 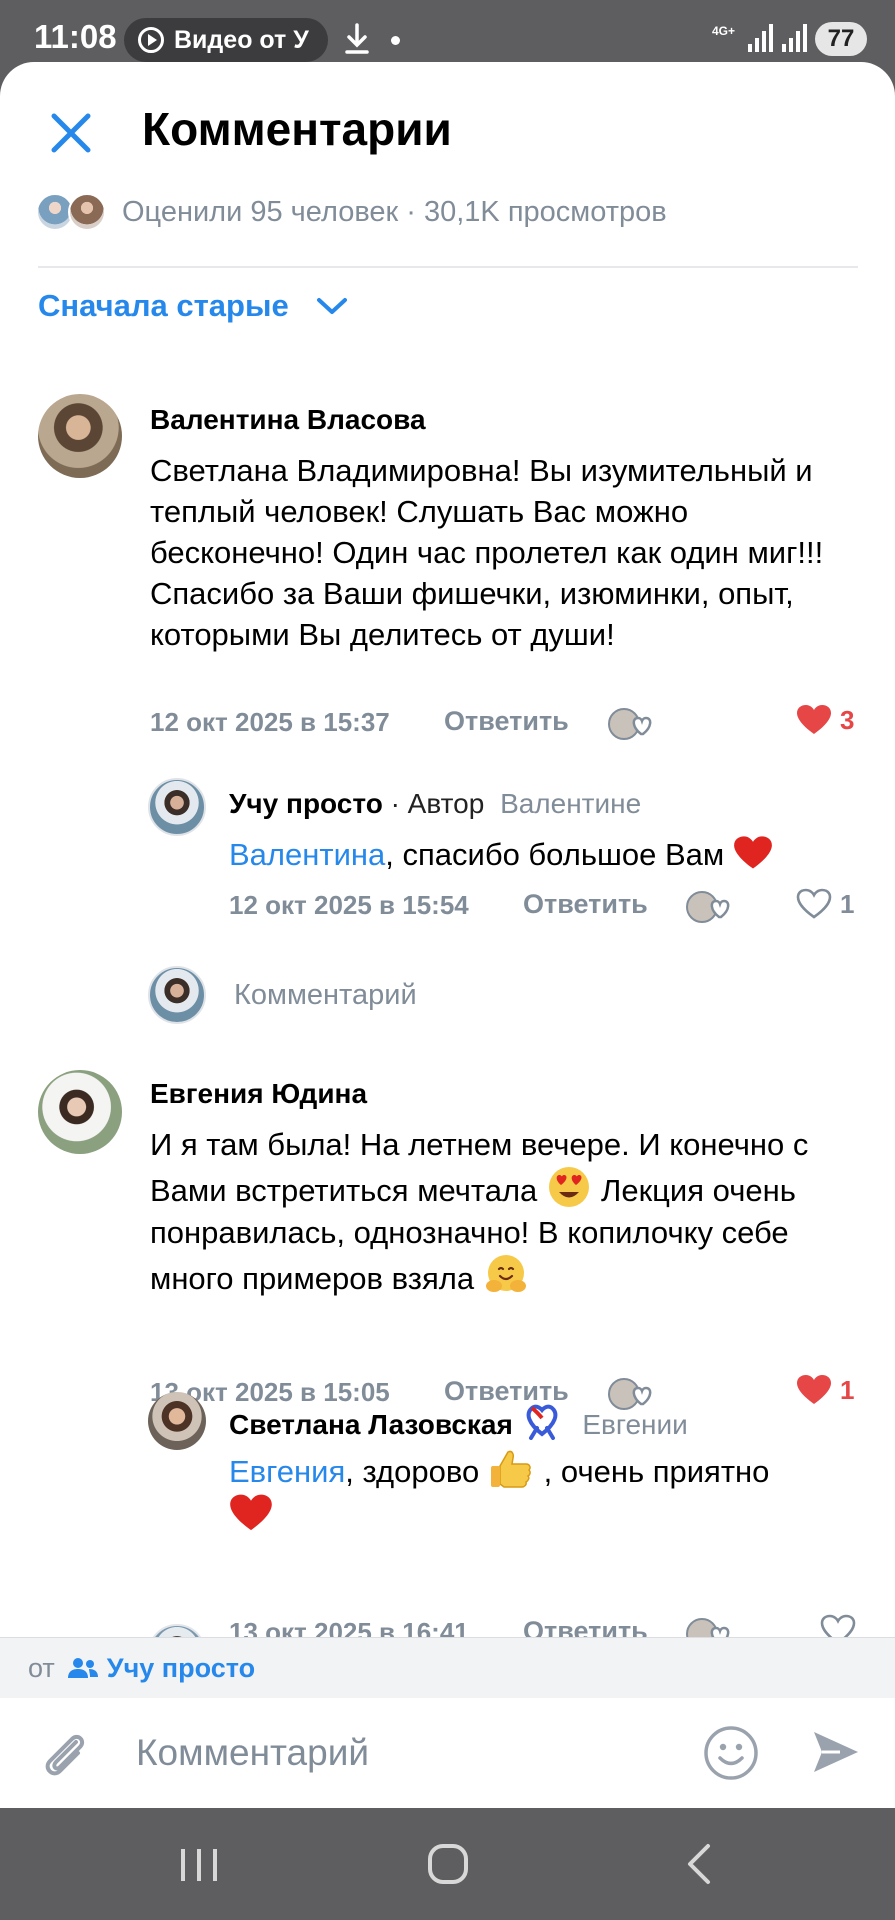 What do you see at coordinates (371, 1424) in the screenshot?
I see `author-name: Светлана Лазовская` at bounding box center [371, 1424].